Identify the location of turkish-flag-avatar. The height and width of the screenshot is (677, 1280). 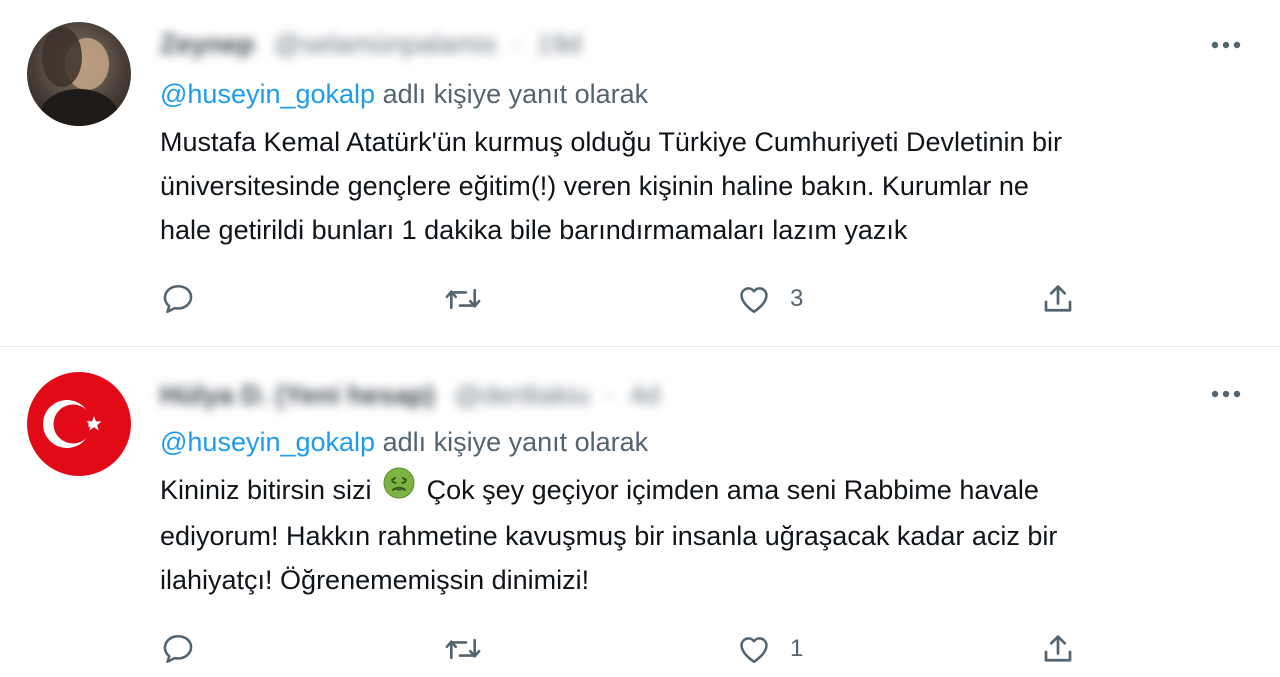
(79, 424).